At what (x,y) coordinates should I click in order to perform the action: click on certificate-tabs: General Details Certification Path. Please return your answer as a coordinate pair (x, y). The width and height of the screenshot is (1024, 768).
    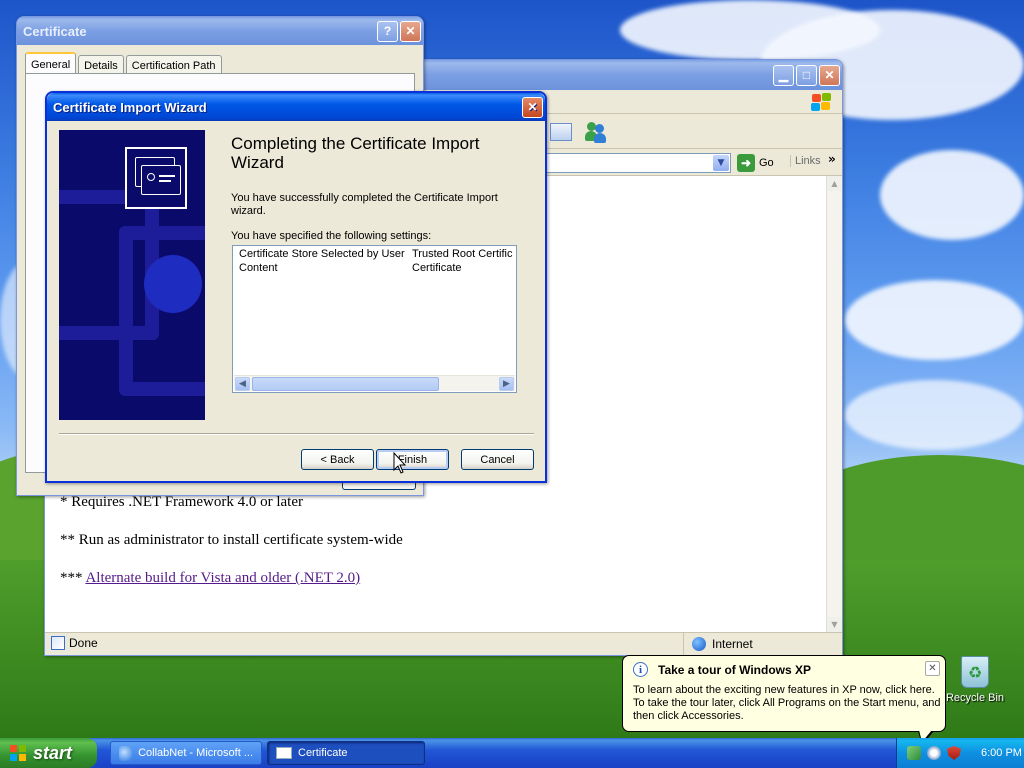
    Looking at the image, I should click on (124, 63).